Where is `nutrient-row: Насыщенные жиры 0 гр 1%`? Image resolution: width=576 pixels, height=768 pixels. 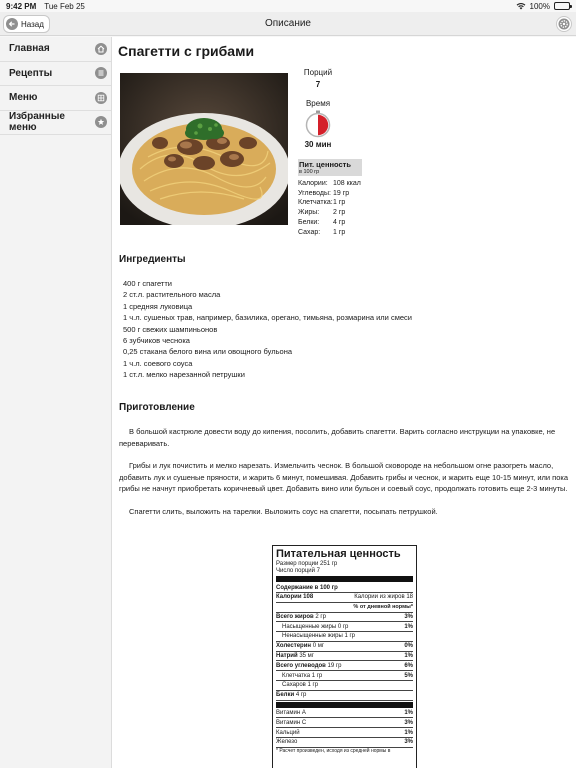
nutrient-row: Насыщенные жиры 0 гр 1% is located at coordinates (344, 627).